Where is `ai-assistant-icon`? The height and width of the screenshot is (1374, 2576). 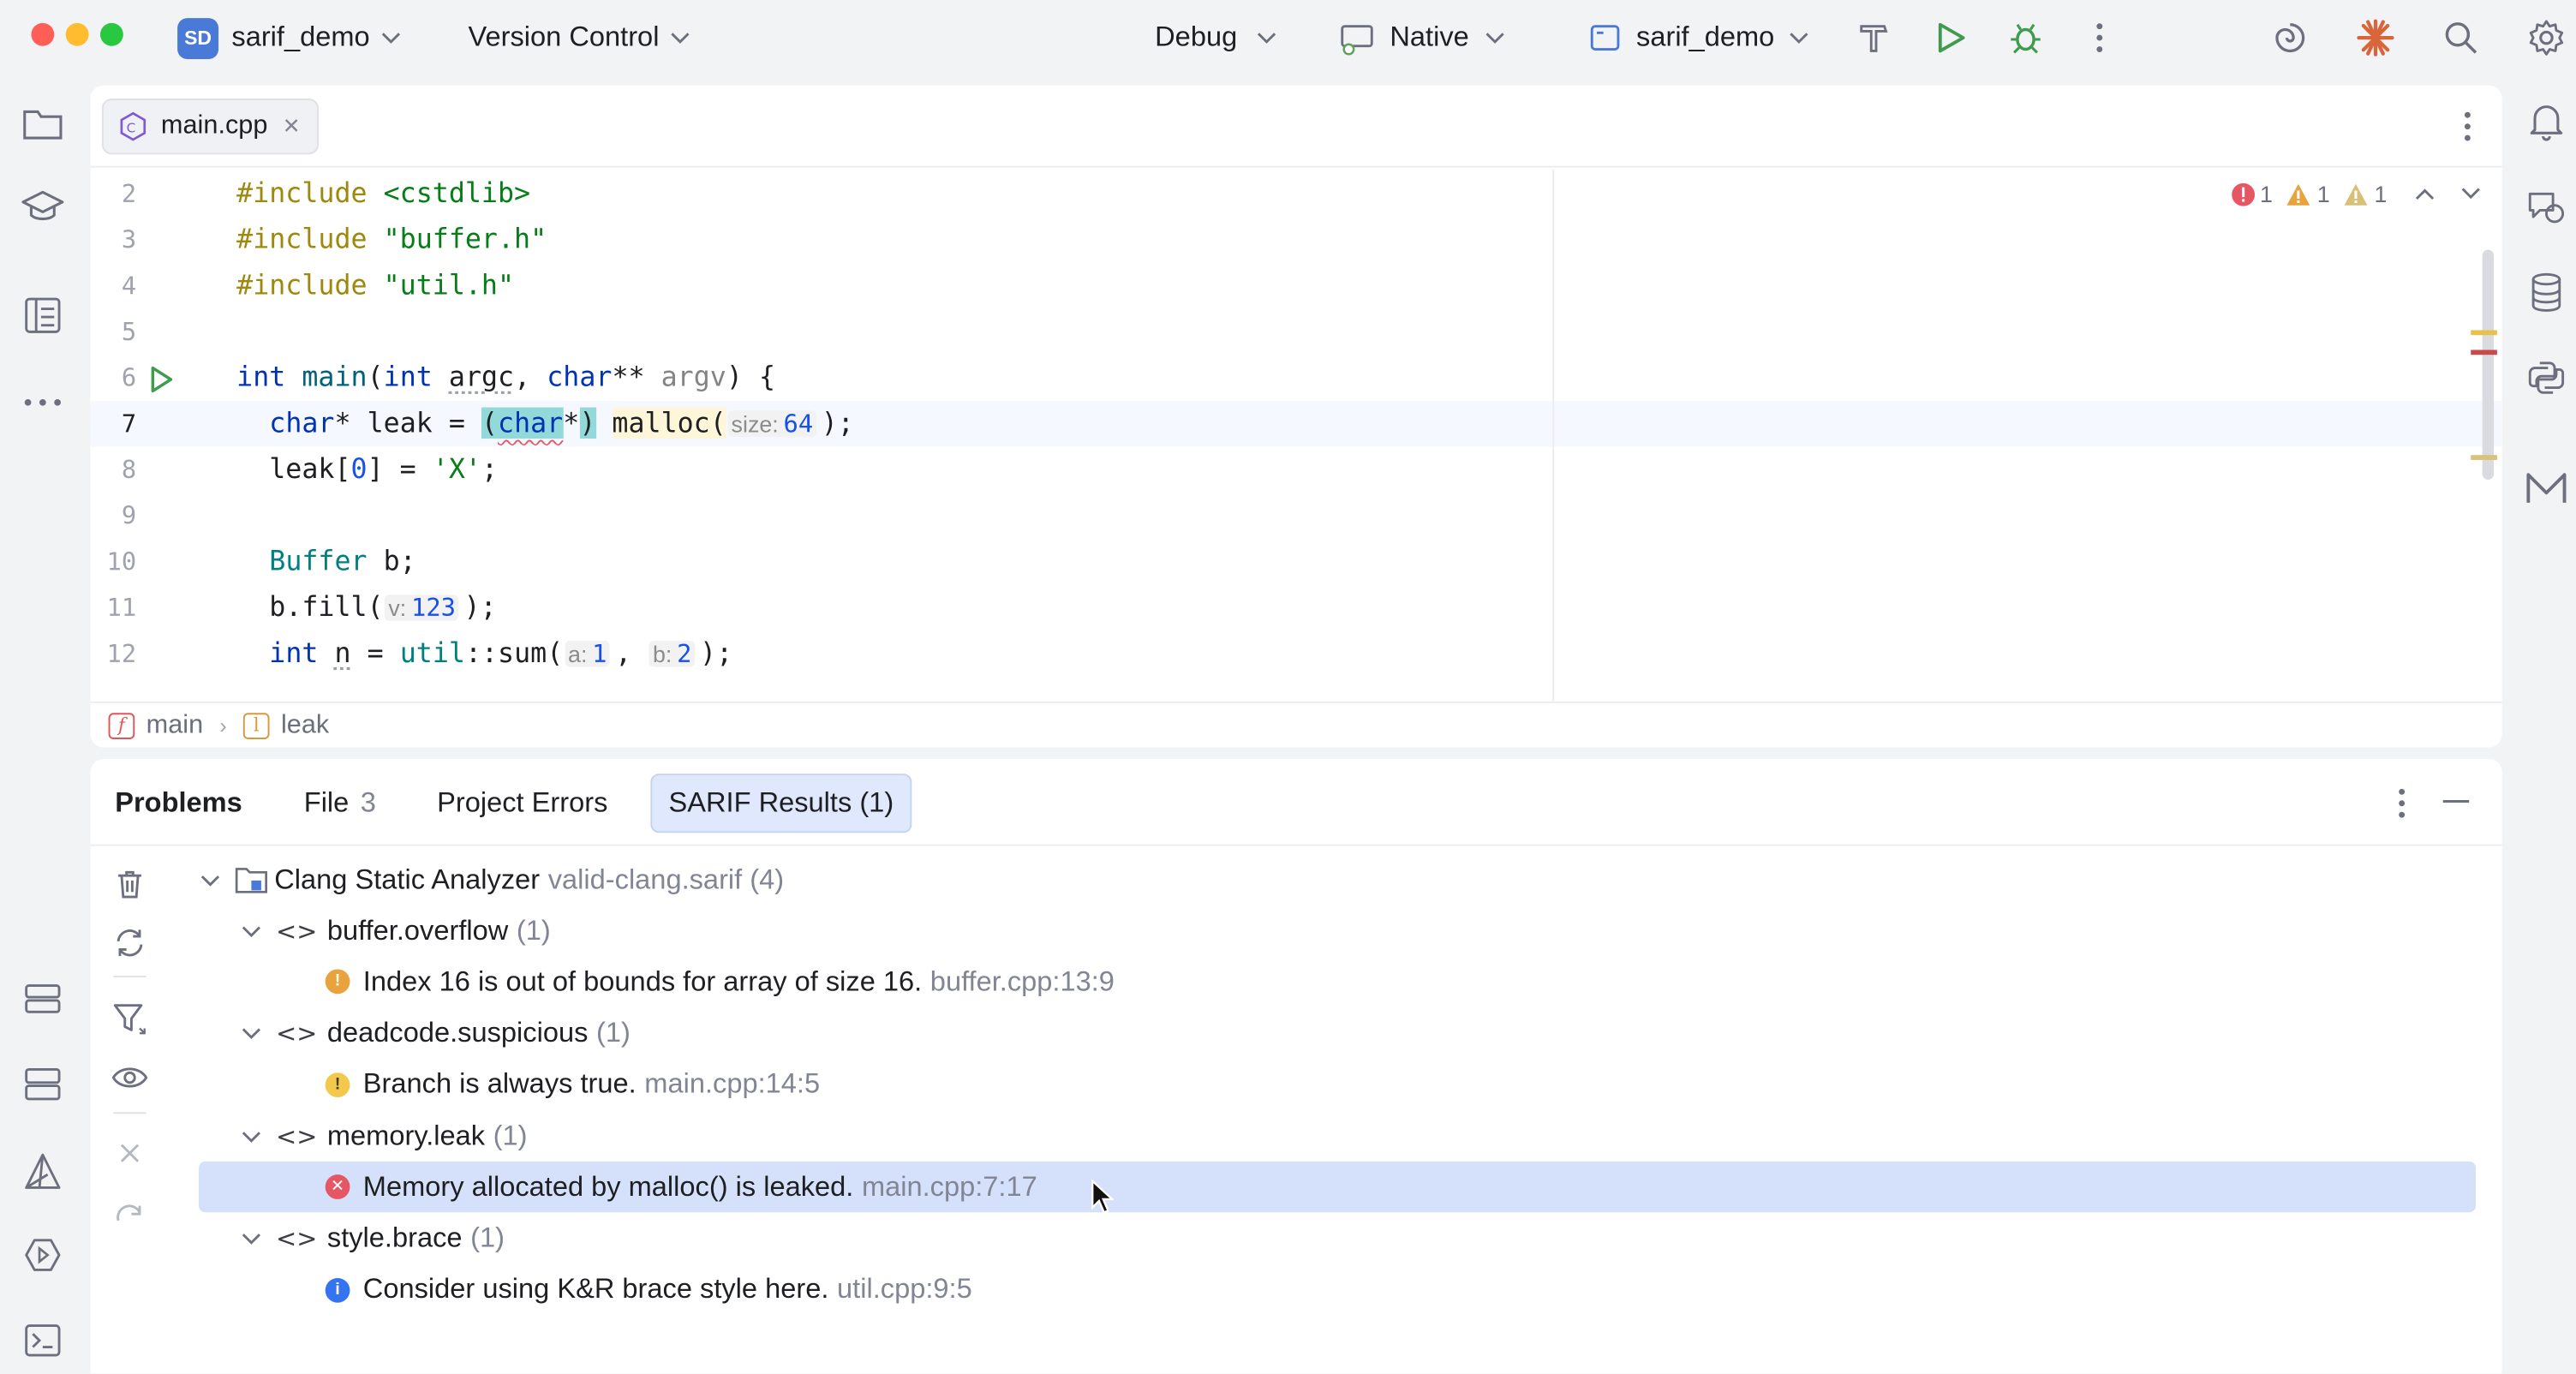 ai-assistant-icon is located at coordinates (2290, 37).